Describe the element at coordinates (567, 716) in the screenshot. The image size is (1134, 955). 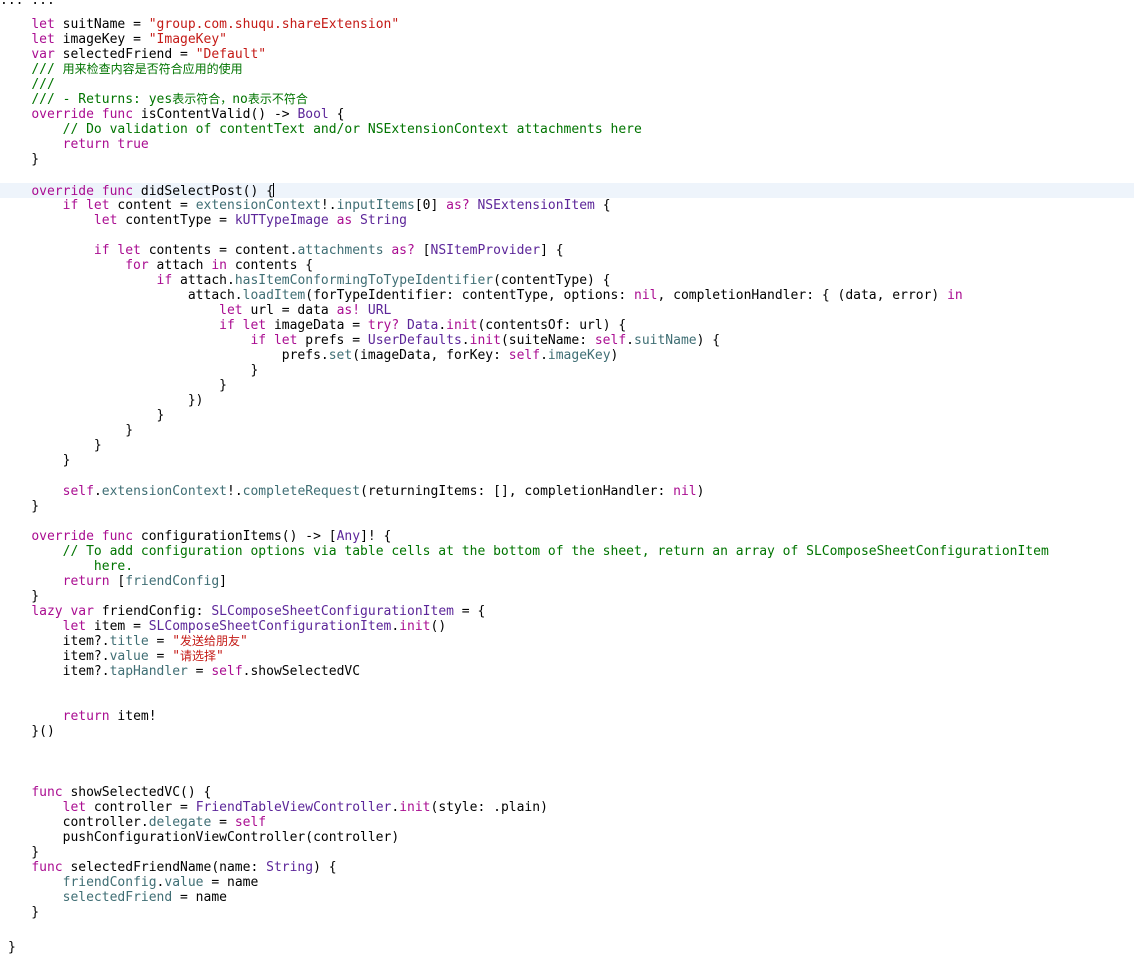
I see `code-line: return item!` at that location.